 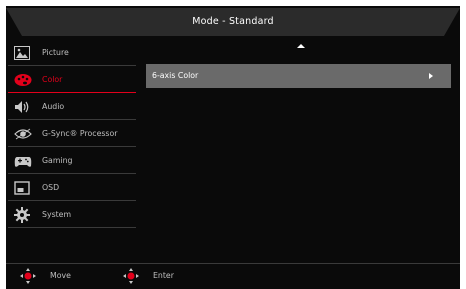 I want to click on up-arrow-icon, so click(x=301, y=46).